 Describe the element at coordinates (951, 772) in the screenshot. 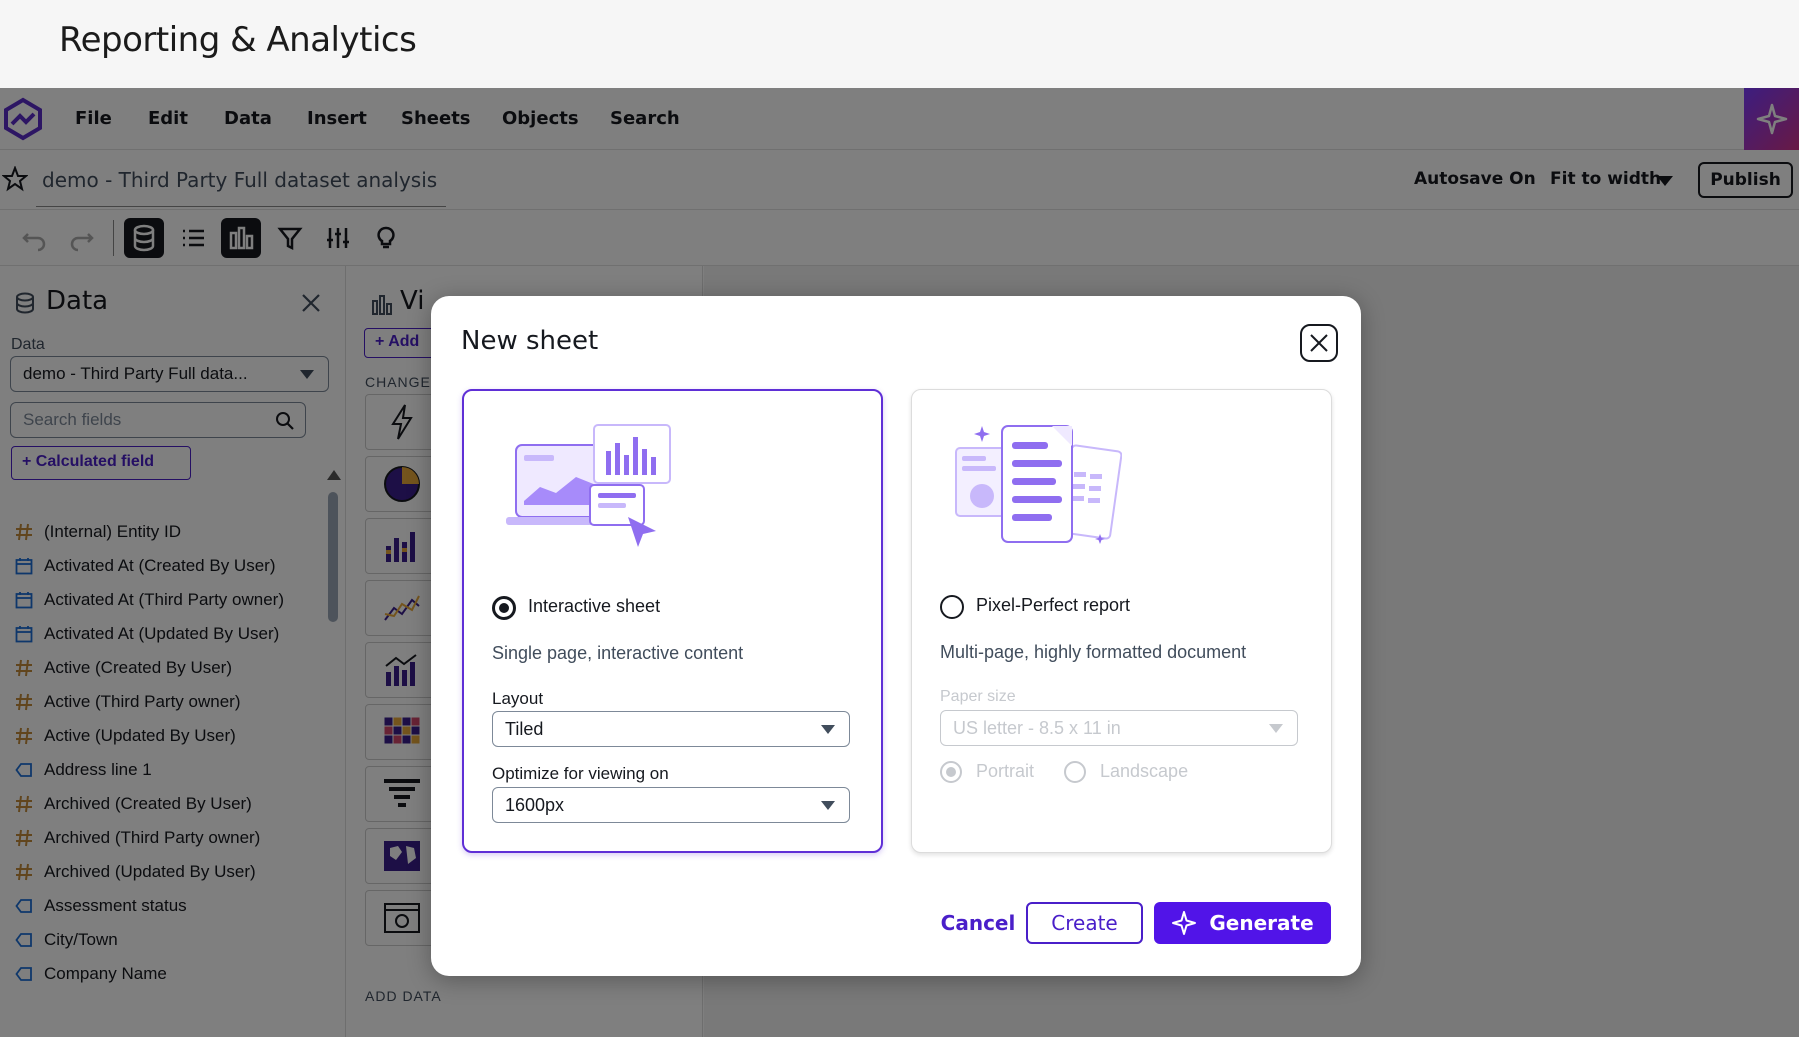

I see `portrait-radio` at that location.